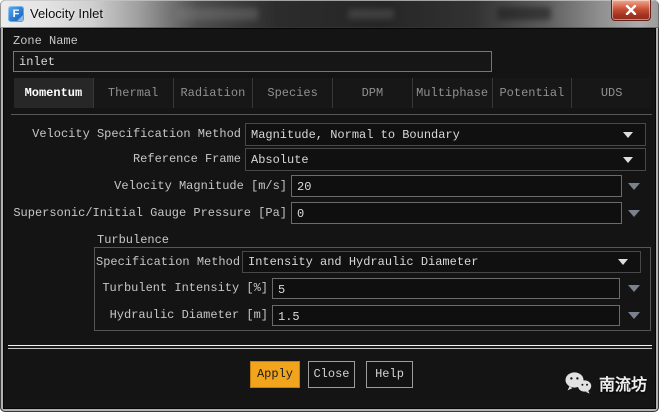 The width and height of the screenshot is (659, 412). What do you see at coordinates (446, 288) in the screenshot?
I see `turbulent-intensity-input` at bounding box center [446, 288].